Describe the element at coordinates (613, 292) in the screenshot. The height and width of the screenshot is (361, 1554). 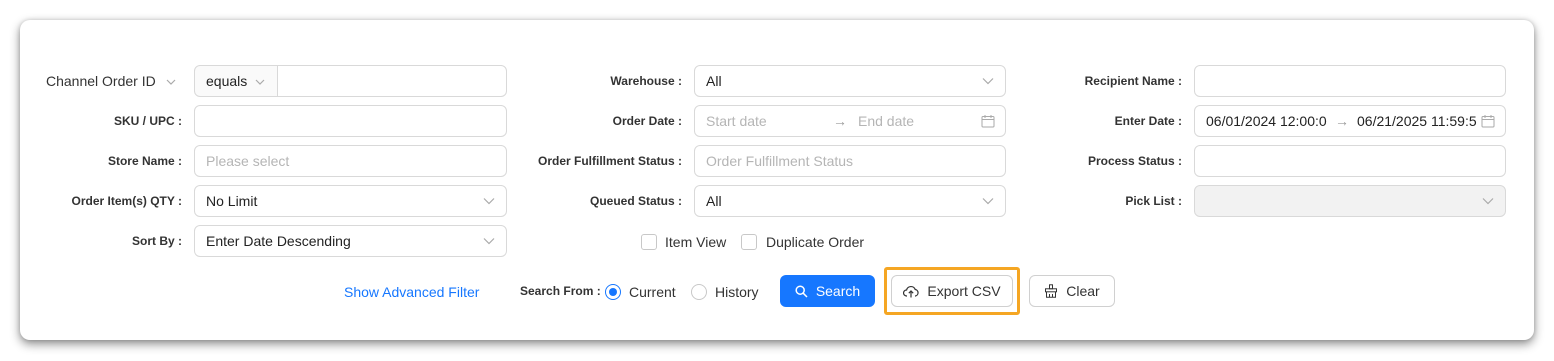
I see `radio-current` at that location.